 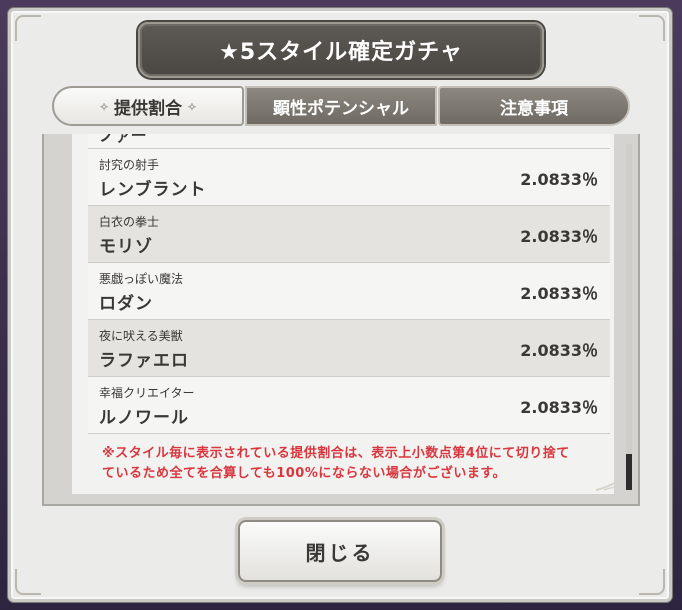 What do you see at coordinates (349, 405) in the screenshot?
I see `list-item: 幸福クリエイター ルノワール 2.0833％` at bounding box center [349, 405].